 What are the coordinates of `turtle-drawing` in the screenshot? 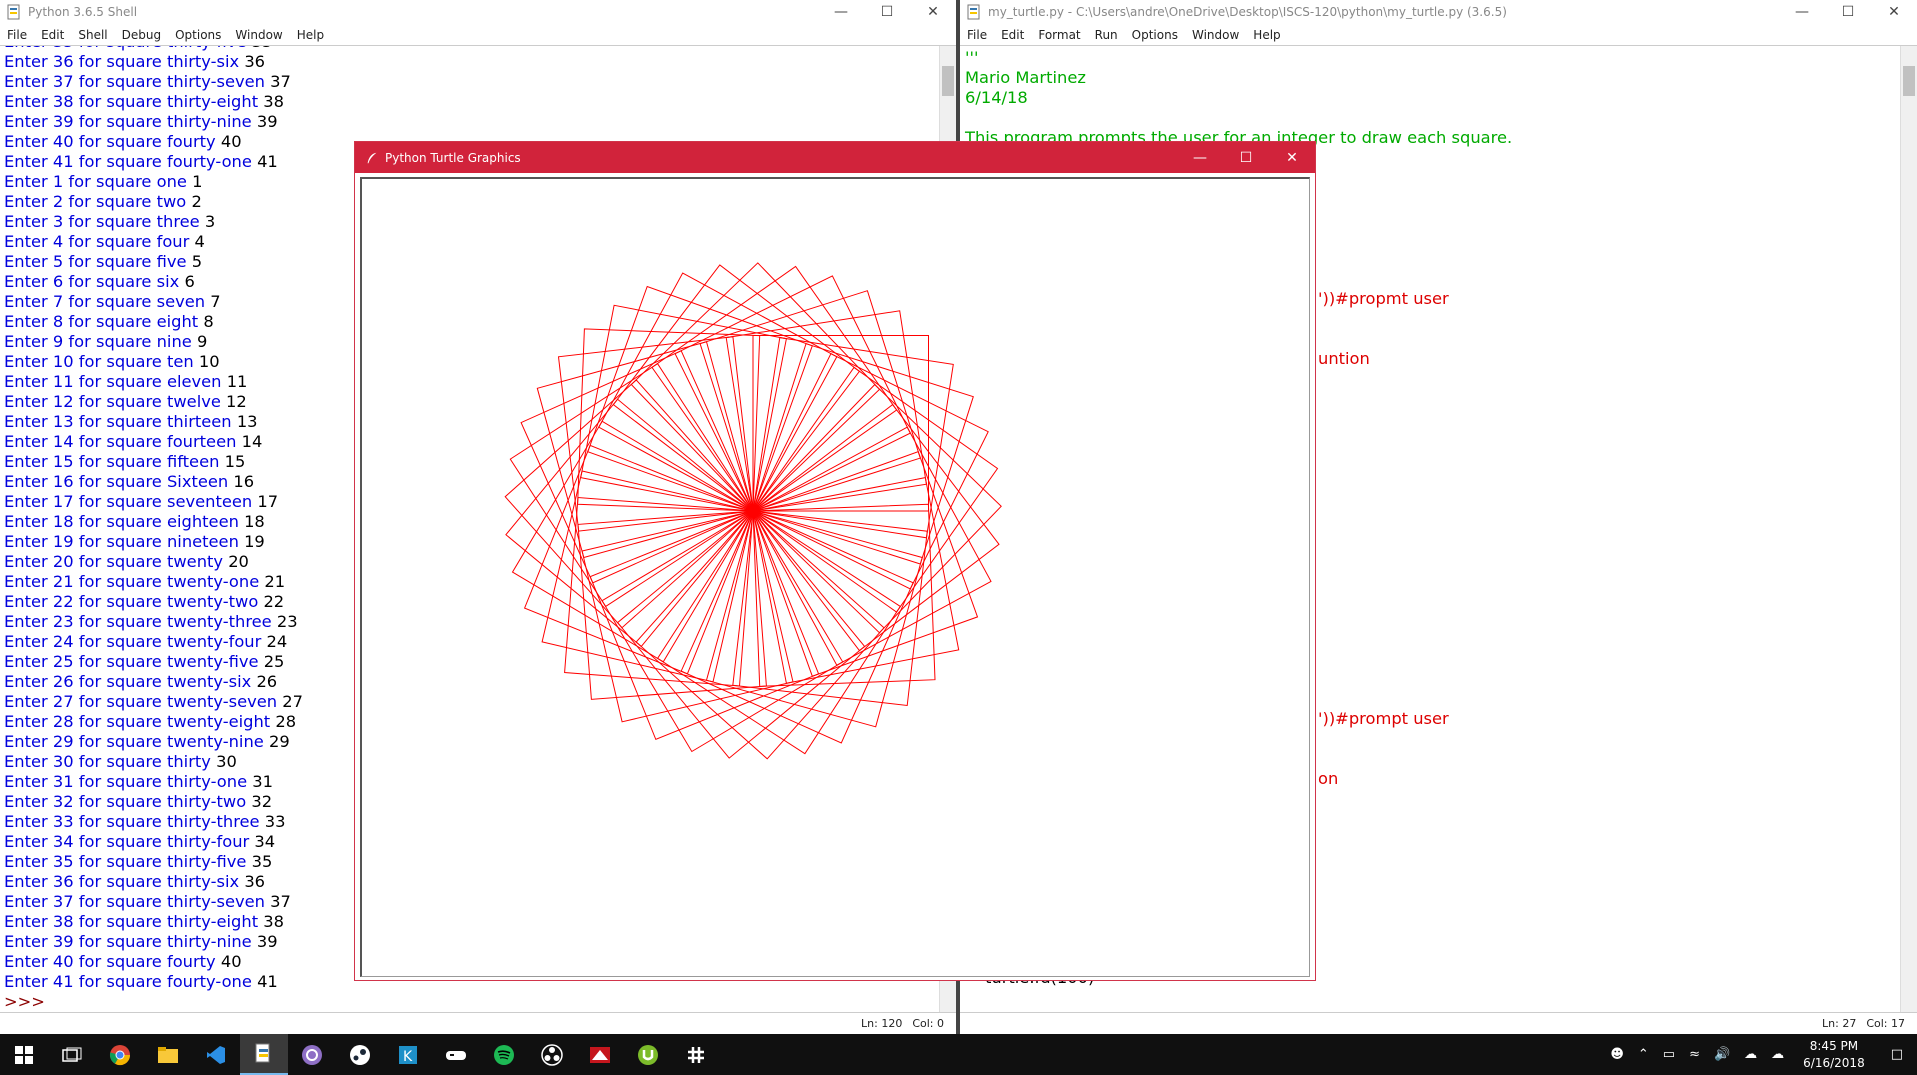 It's located at (753, 511).